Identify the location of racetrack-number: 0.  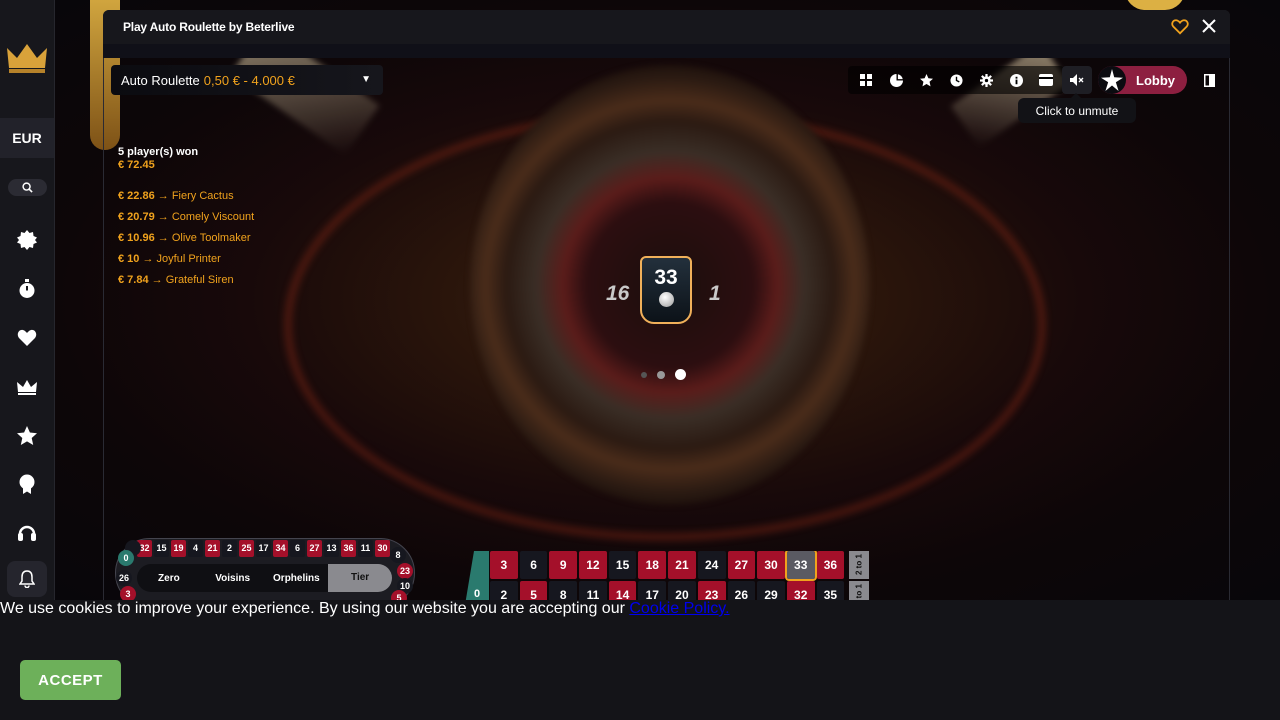
(126, 558).